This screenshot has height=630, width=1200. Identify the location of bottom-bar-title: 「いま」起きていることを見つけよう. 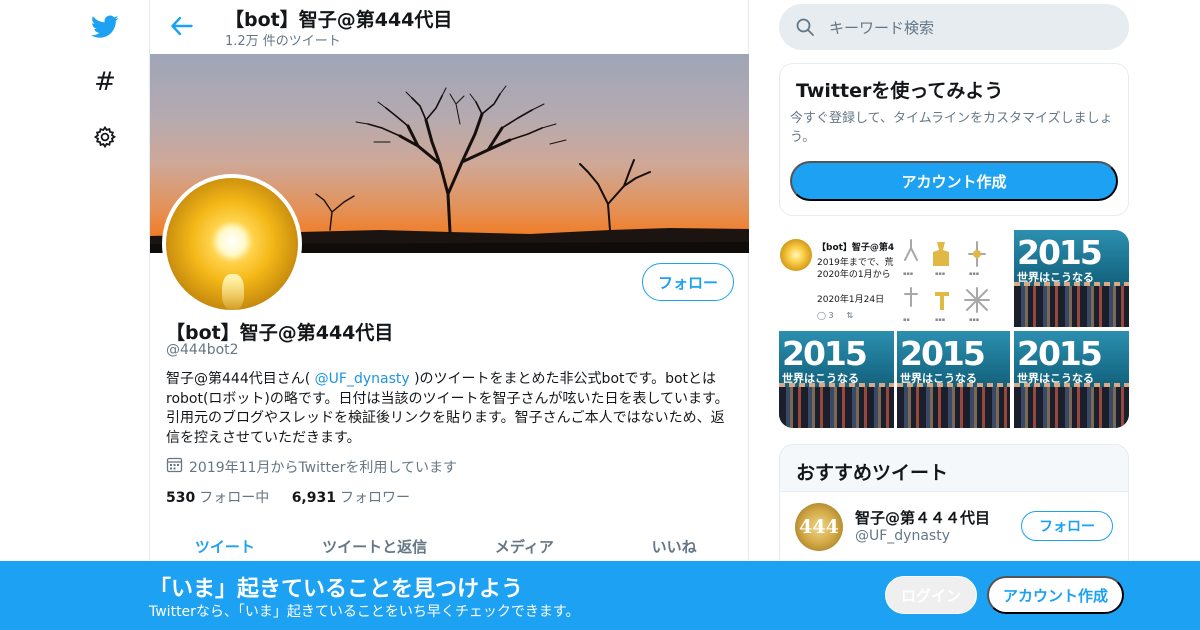
(336, 589).